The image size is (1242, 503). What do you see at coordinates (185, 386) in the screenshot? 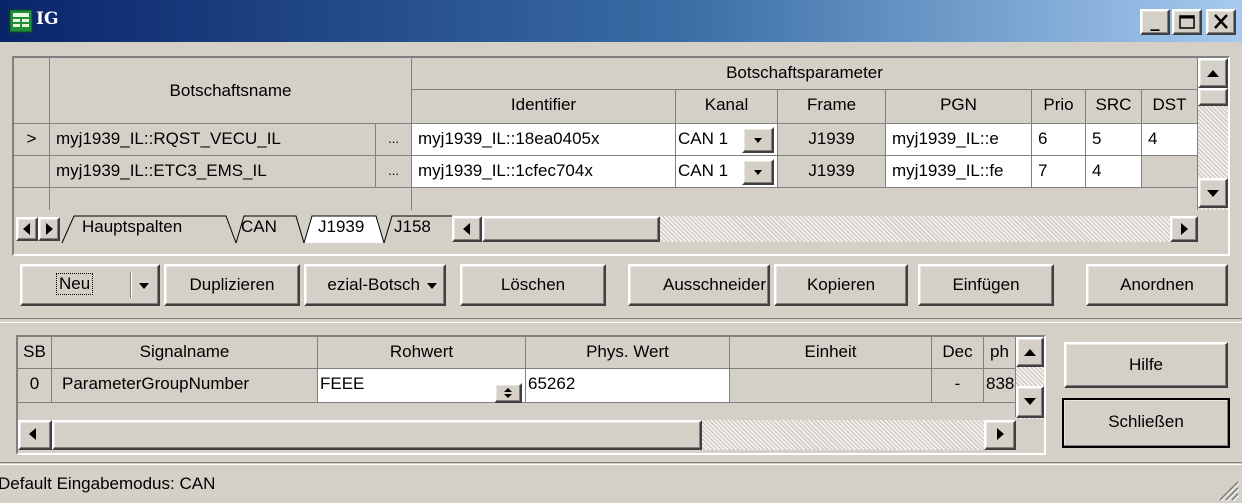
I see `signalname-cell: ParameterGroupNumber` at bounding box center [185, 386].